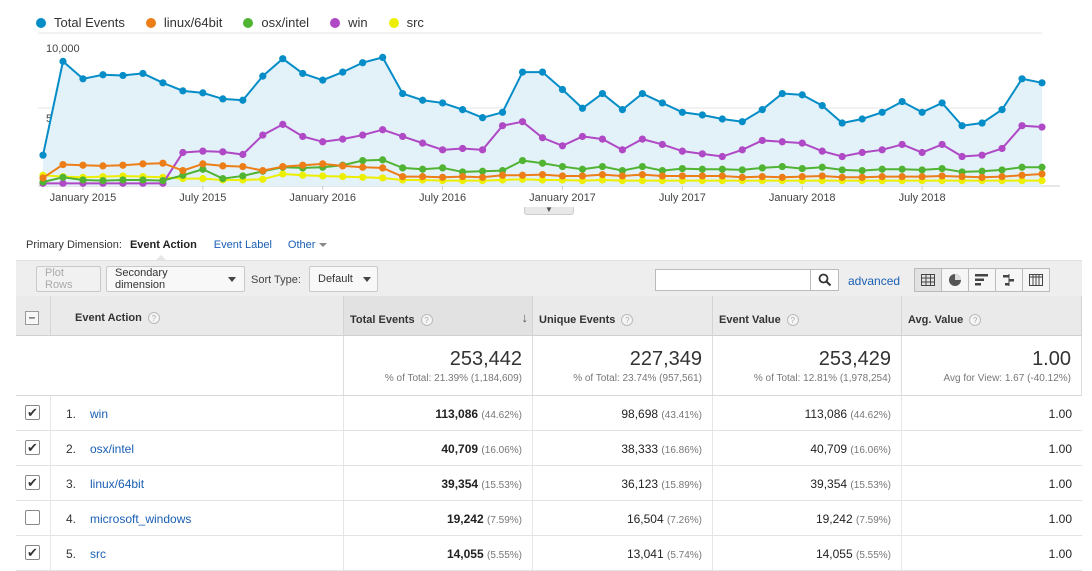  I want to click on legend-item: win, so click(349, 22).